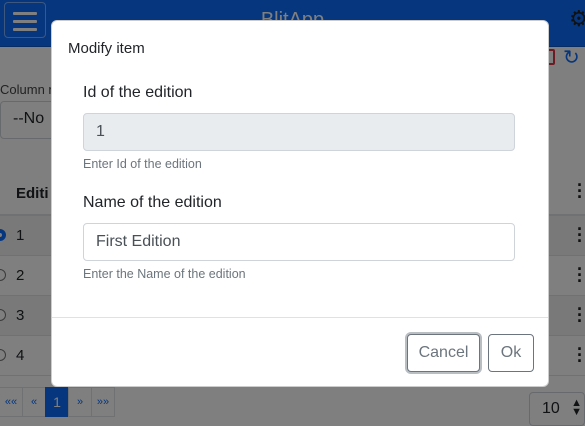 This screenshot has height=426, width=585. What do you see at coordinates (142, 164) in the screenshot?
I see `id-field-help: Enter Id of the edition` at bounding box center [142, 164].